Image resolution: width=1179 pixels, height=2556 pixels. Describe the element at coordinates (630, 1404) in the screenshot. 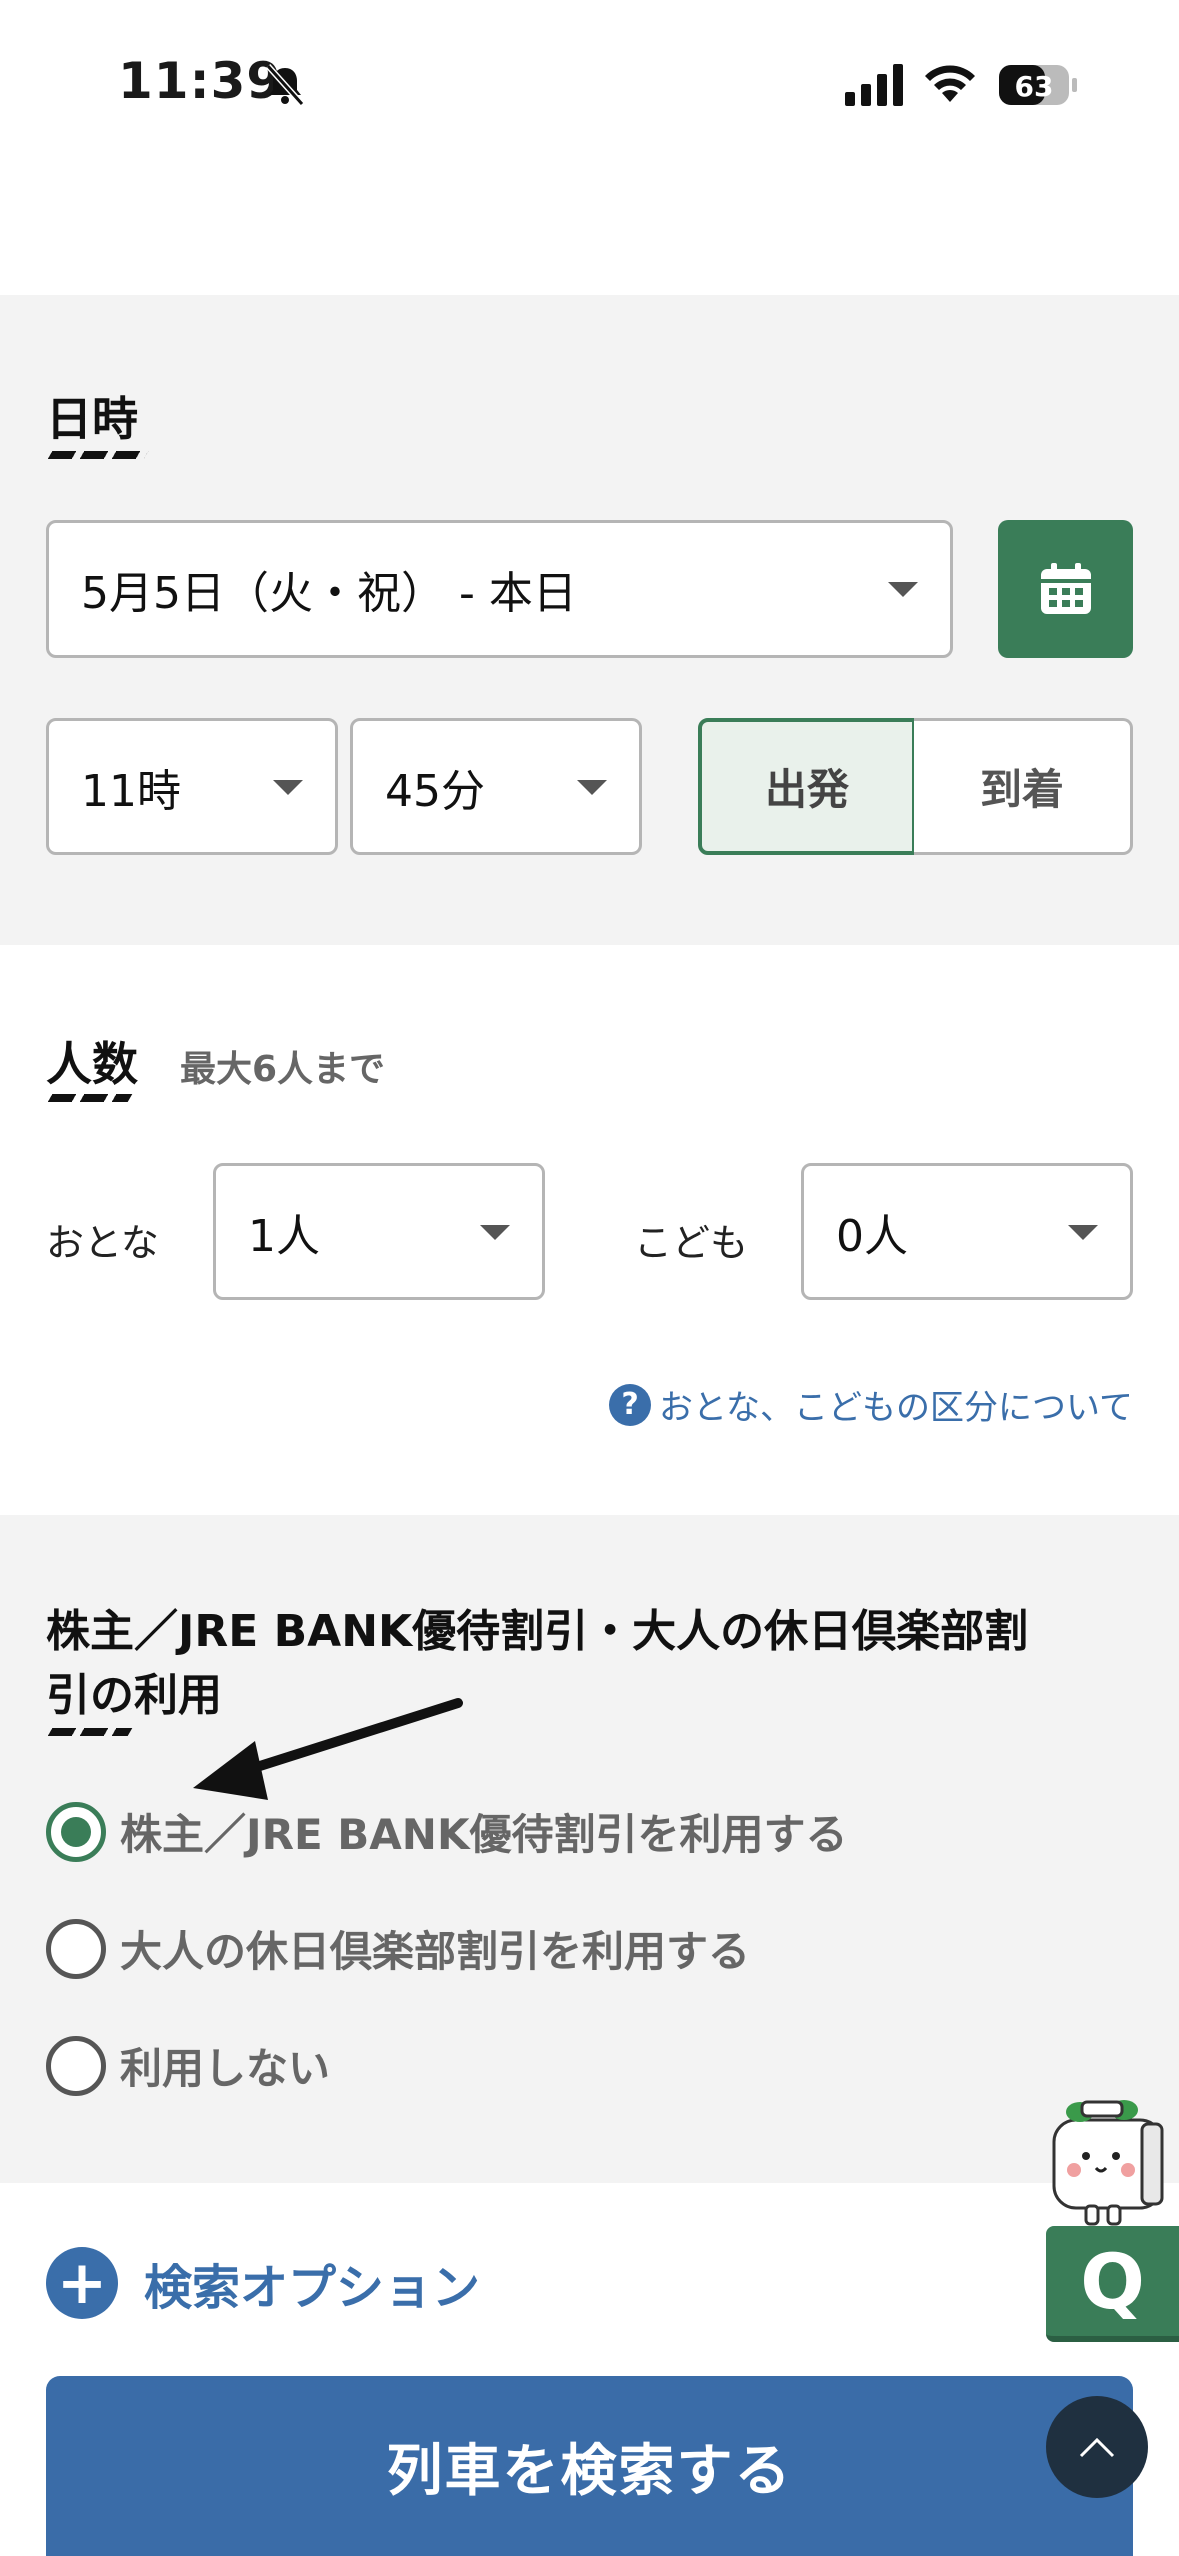

I see `question-icon: ?` at that location.